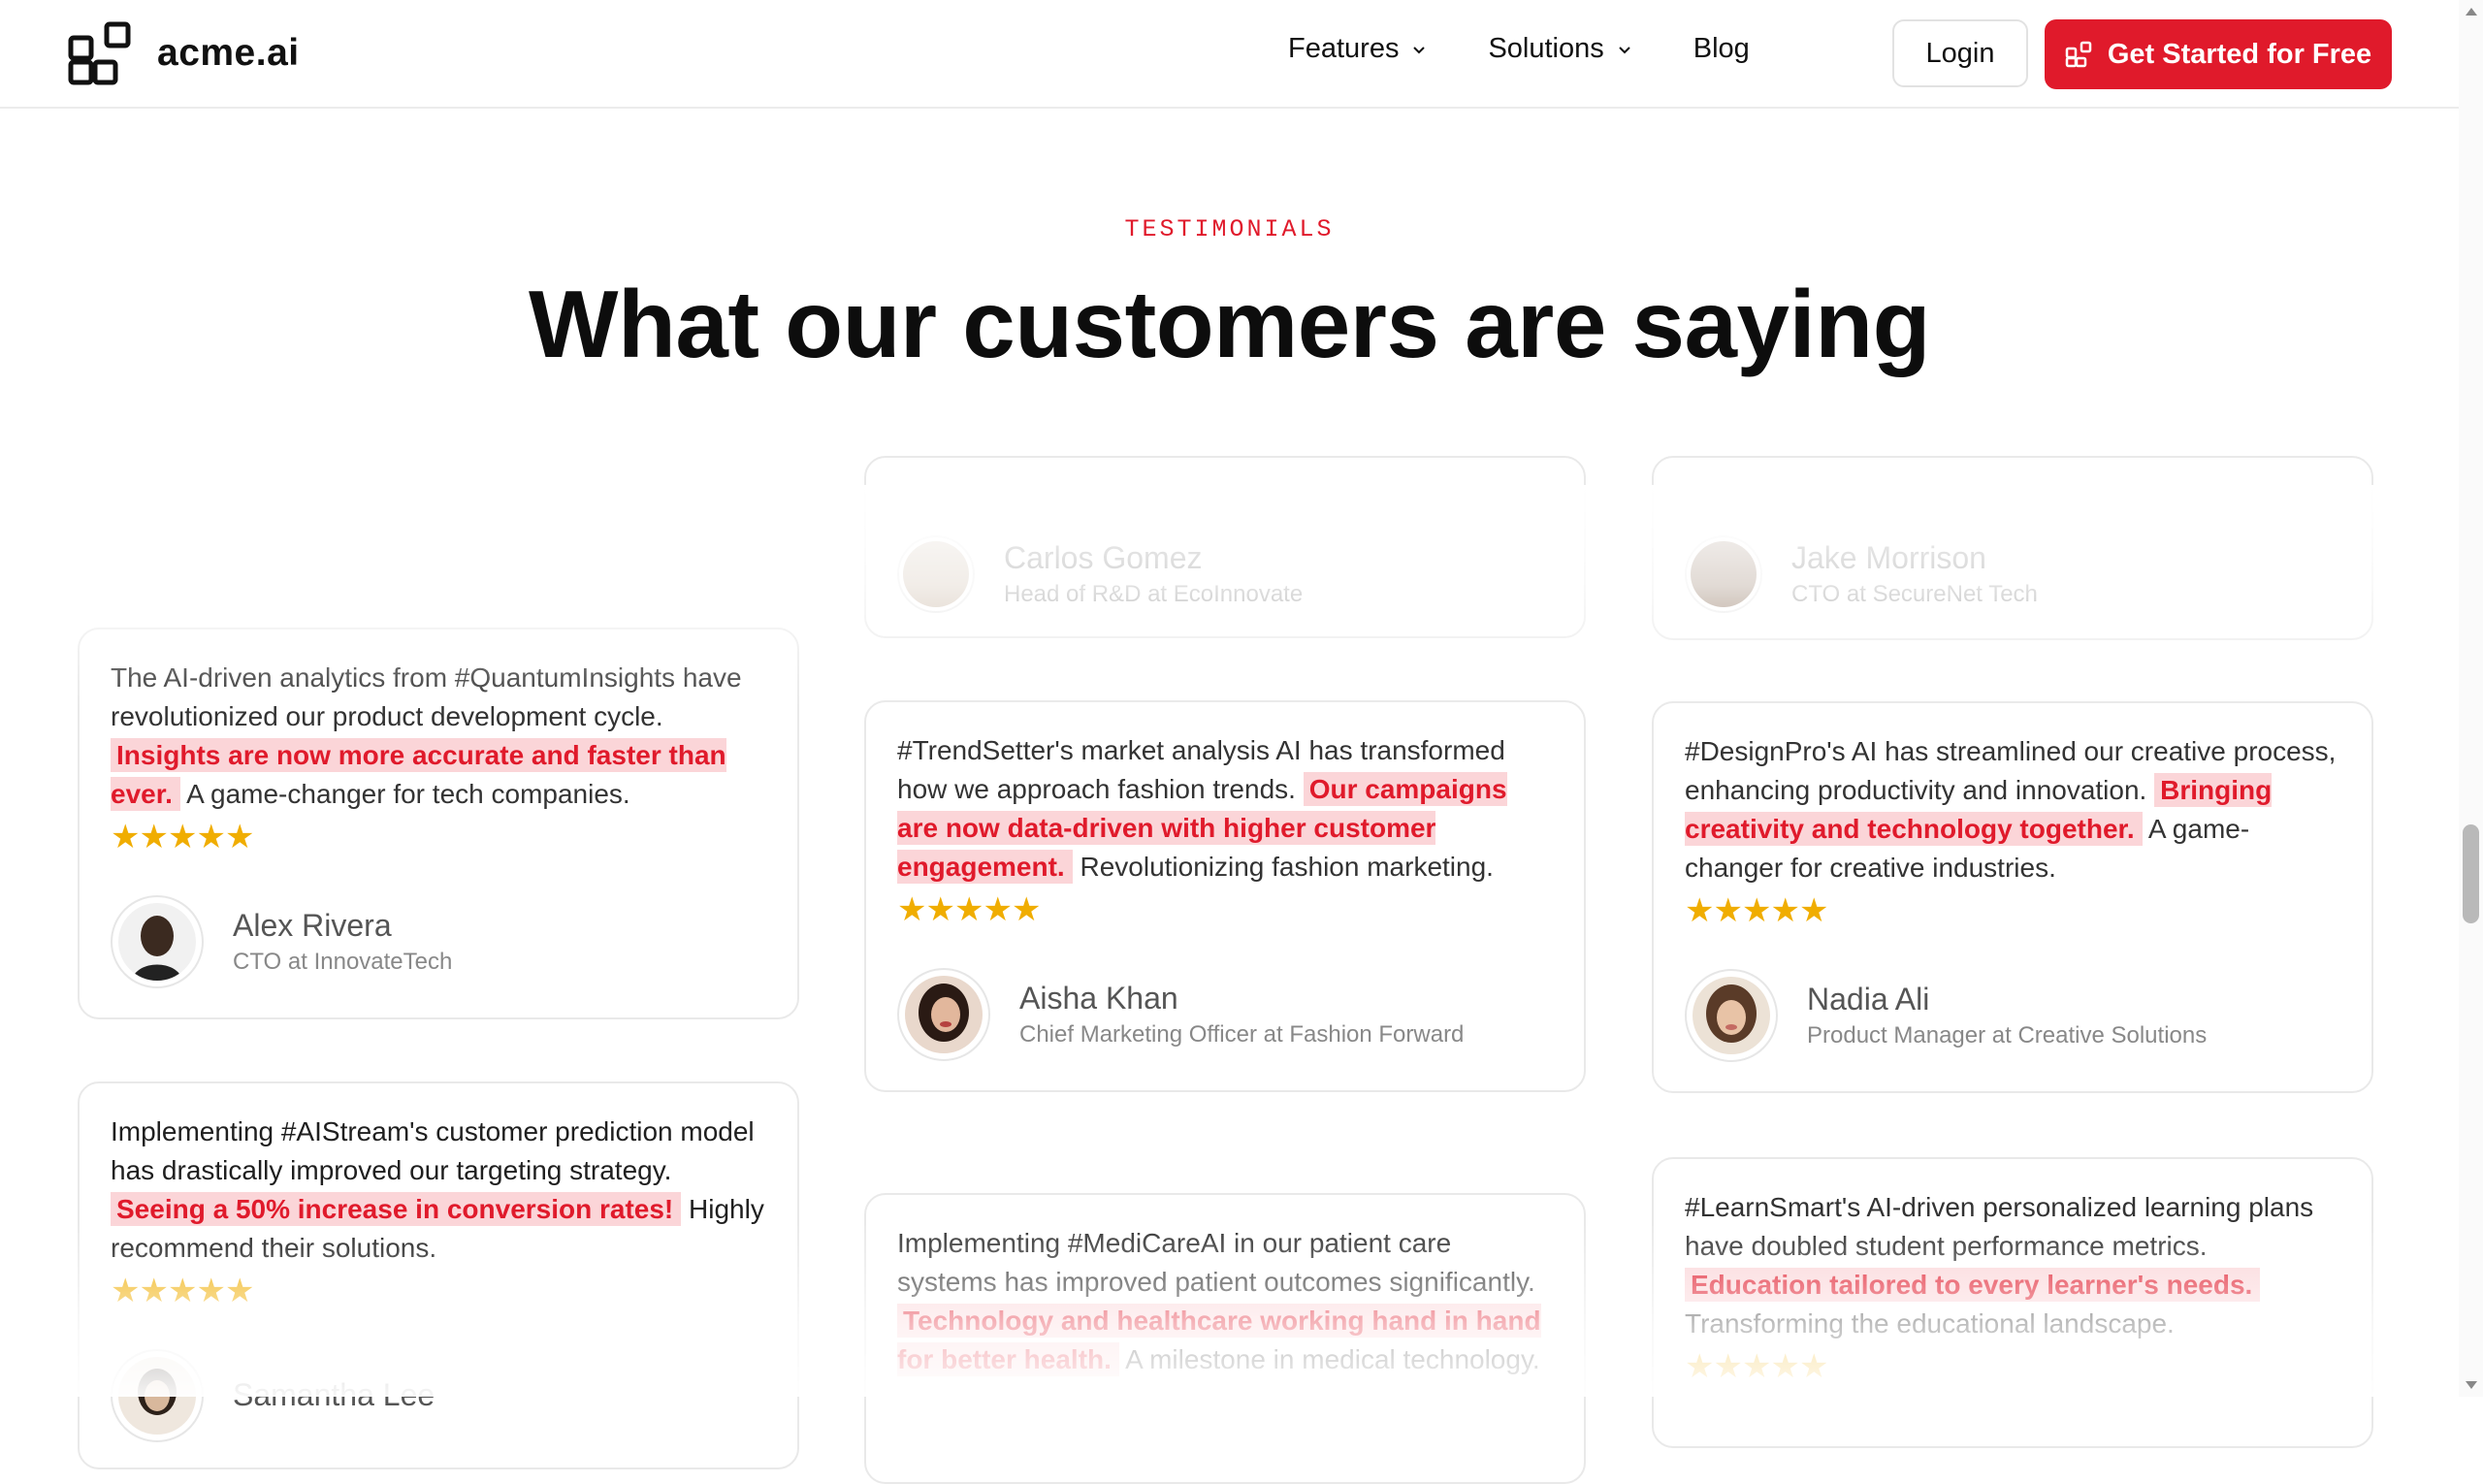 The width and height of the screenshot is (2483, 1484). I want to click on testimonial-author: Alex Rivera CTO at InnovateTech, so click(439, 941).